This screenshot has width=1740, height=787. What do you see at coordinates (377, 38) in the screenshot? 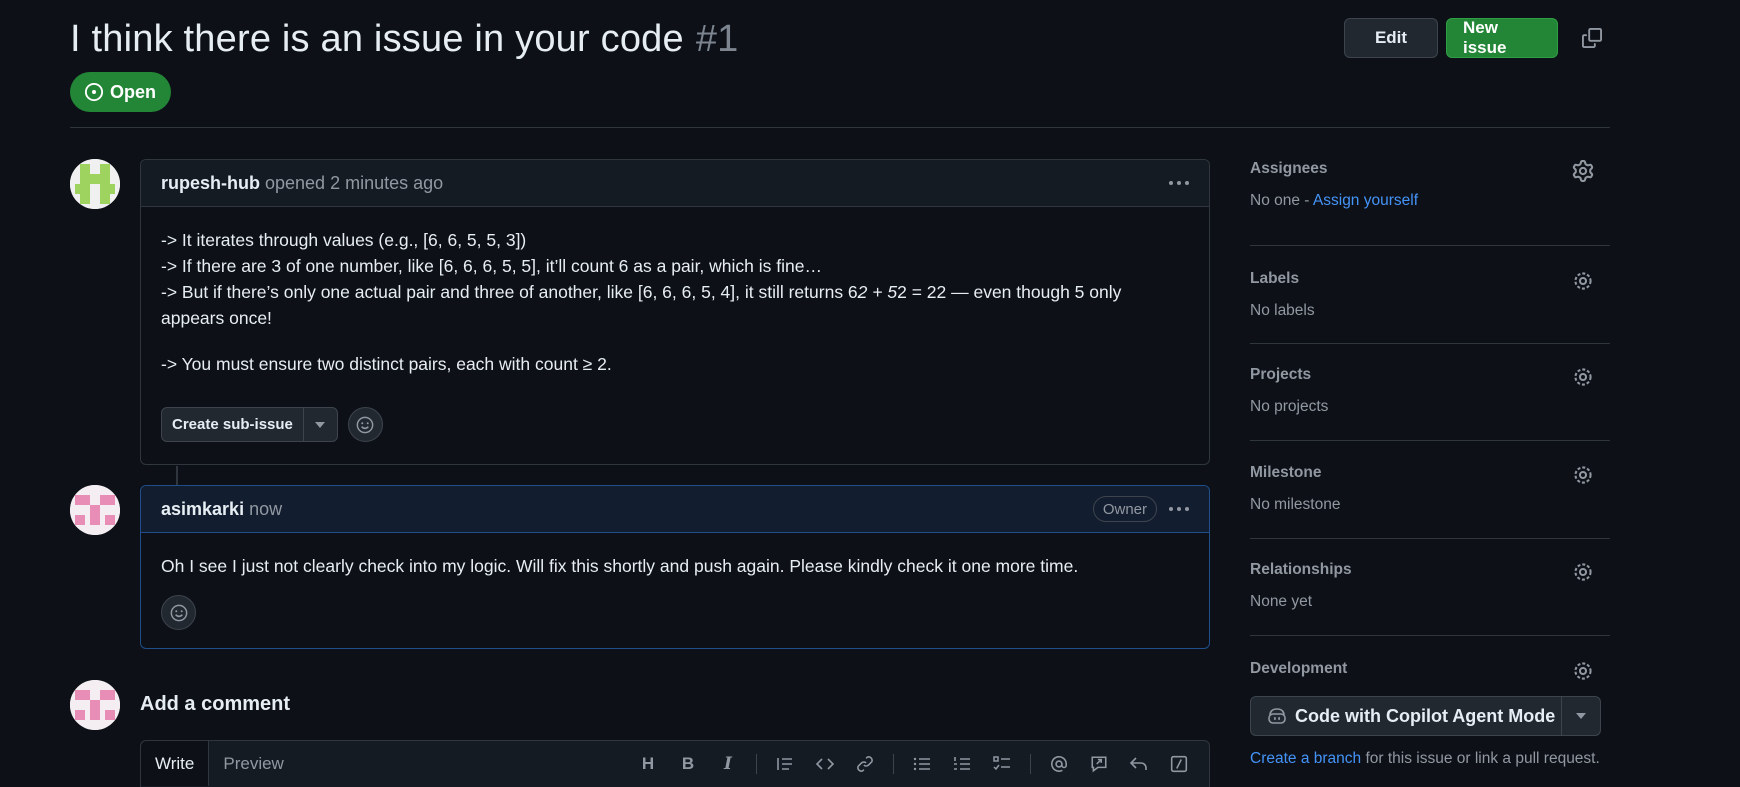
I see `issue-title-text: I think there is an issue in your code` at bounding box center [377, 38].